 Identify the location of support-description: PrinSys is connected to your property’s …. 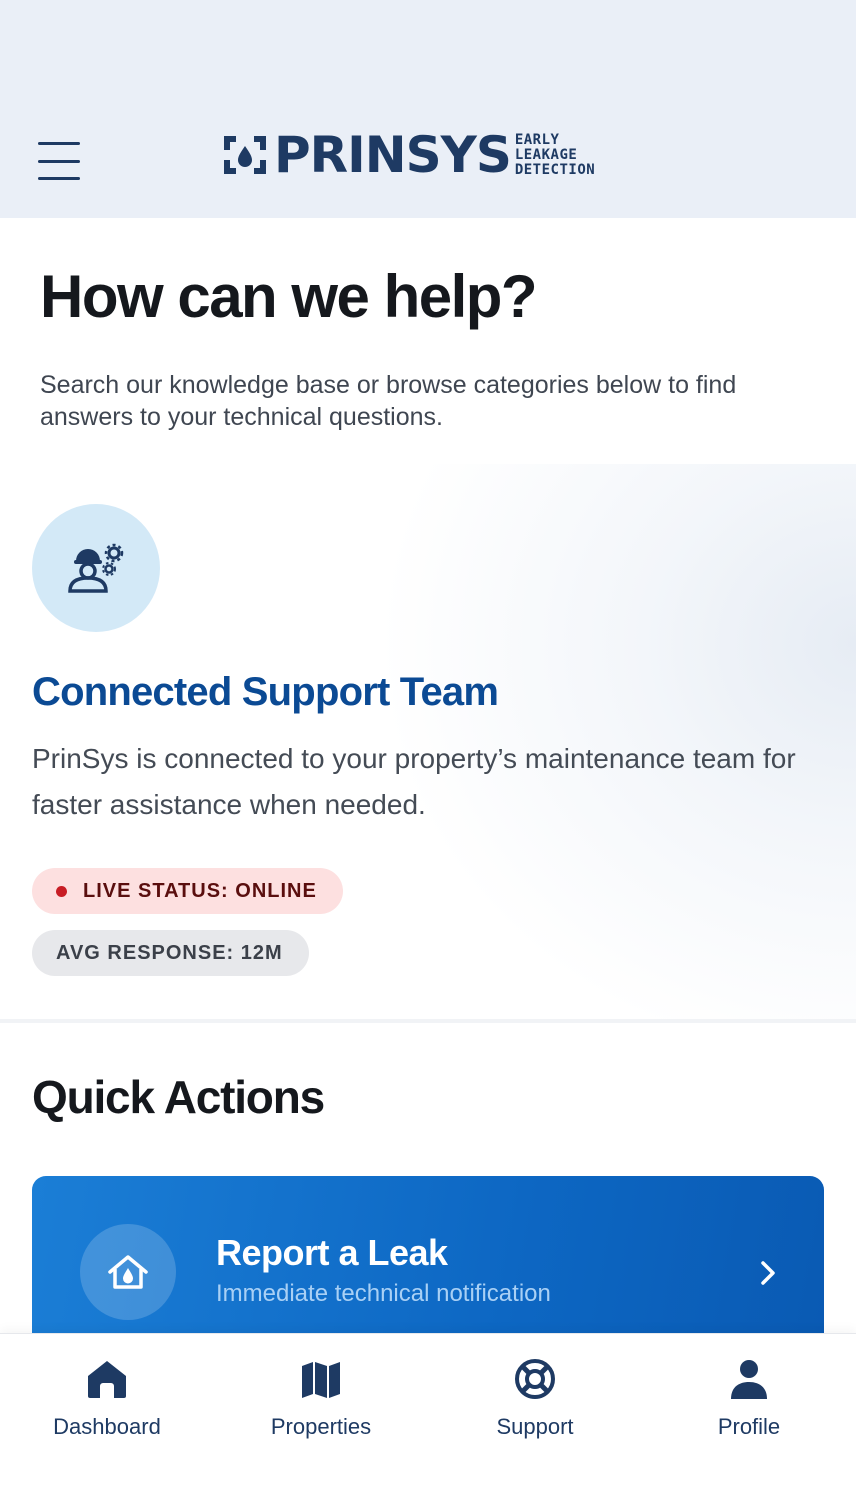
(414, 781).